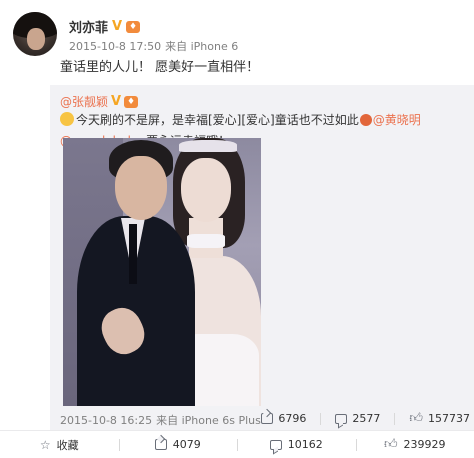  What do you see at coordinates (449, 418) in the screenshot?
I see `repost-like-count: 157737` at bounding box center [449, 418].